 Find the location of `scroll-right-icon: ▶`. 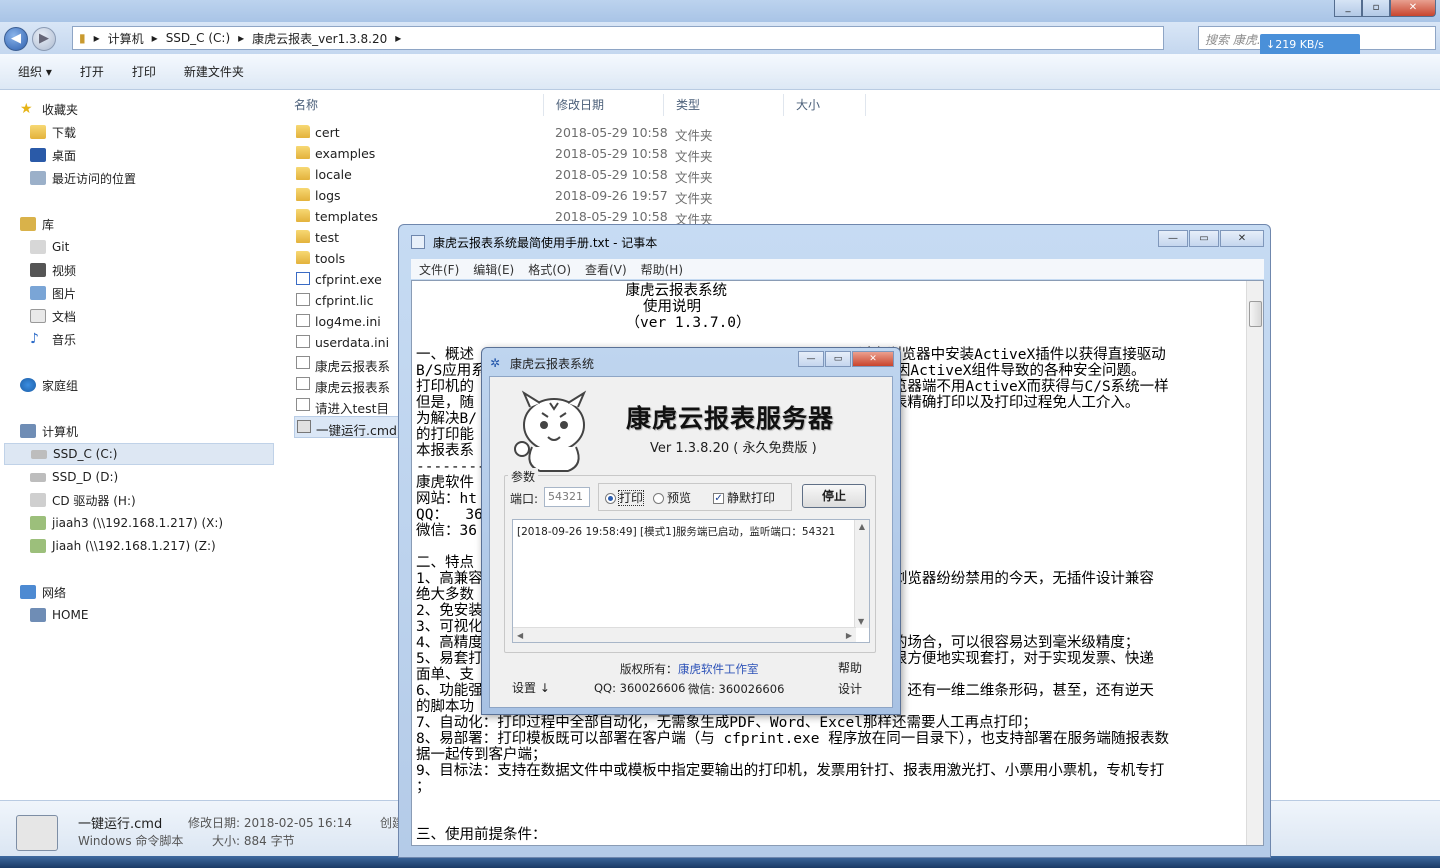

scroll-right-icon: ▶ is located at coordinates (849, 635).